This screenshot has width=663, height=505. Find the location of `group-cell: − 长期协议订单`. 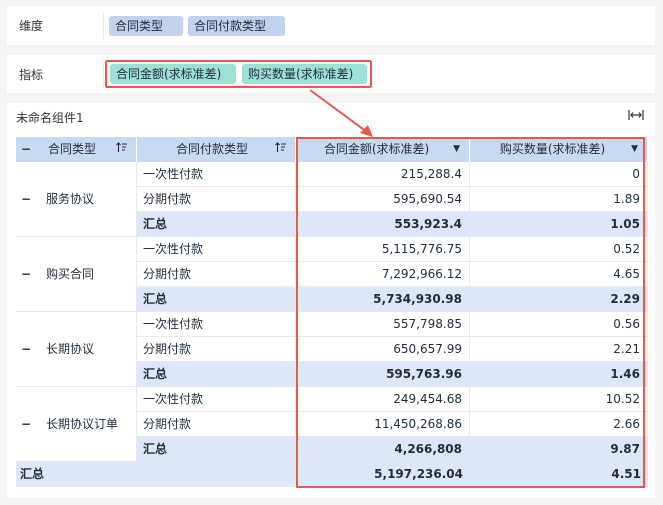

group-cell: − 长期协议订单 is located at coordinates (76, 424).